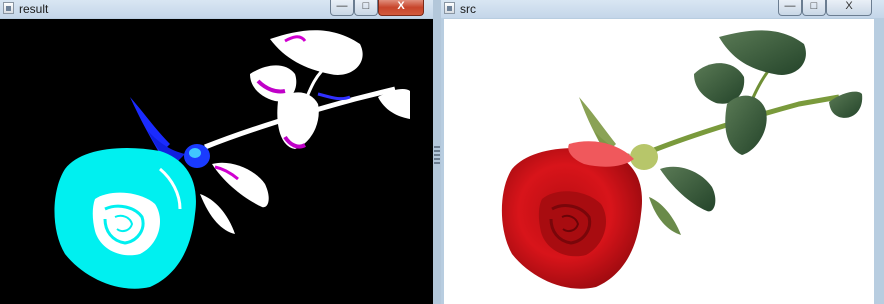 The height and width of the screenshot is (304, 884). What do you see at coordinates (34, 9) in the screenshot?
I see `result-window-title: result` at bounding box center [34, 9].